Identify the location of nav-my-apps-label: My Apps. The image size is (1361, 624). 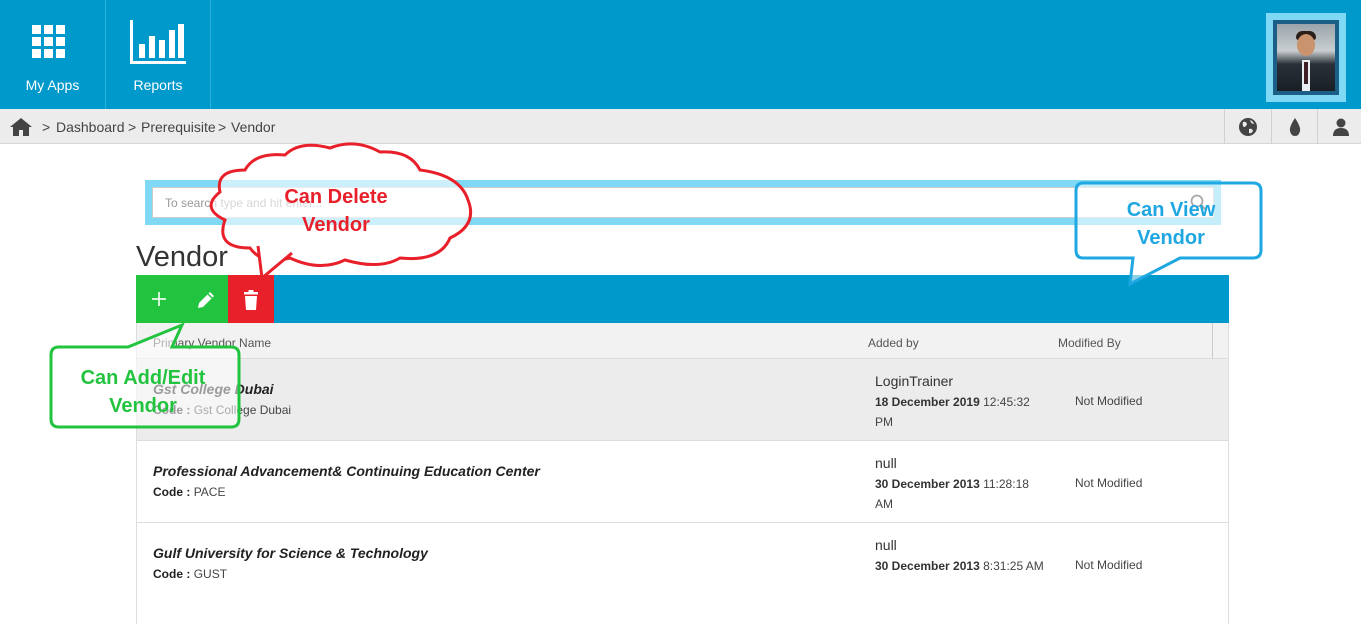
(52, 85).